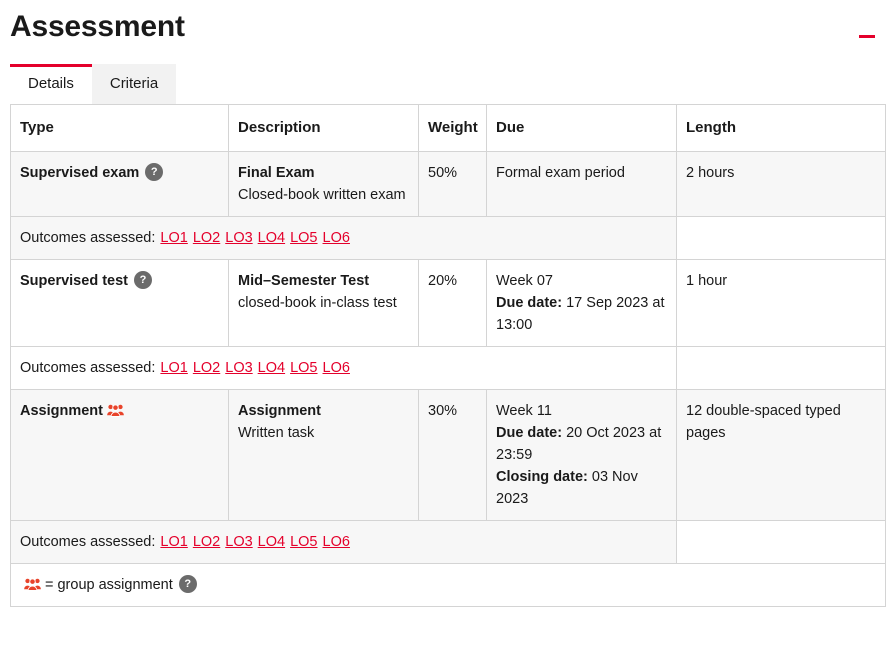 The image size is (895, 645). I want to click on cell-legend: = group assignment?, so click(448, 585).